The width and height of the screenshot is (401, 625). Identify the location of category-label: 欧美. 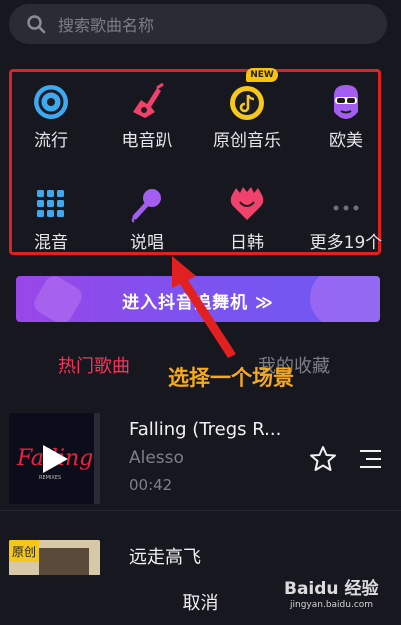
(346, 141).